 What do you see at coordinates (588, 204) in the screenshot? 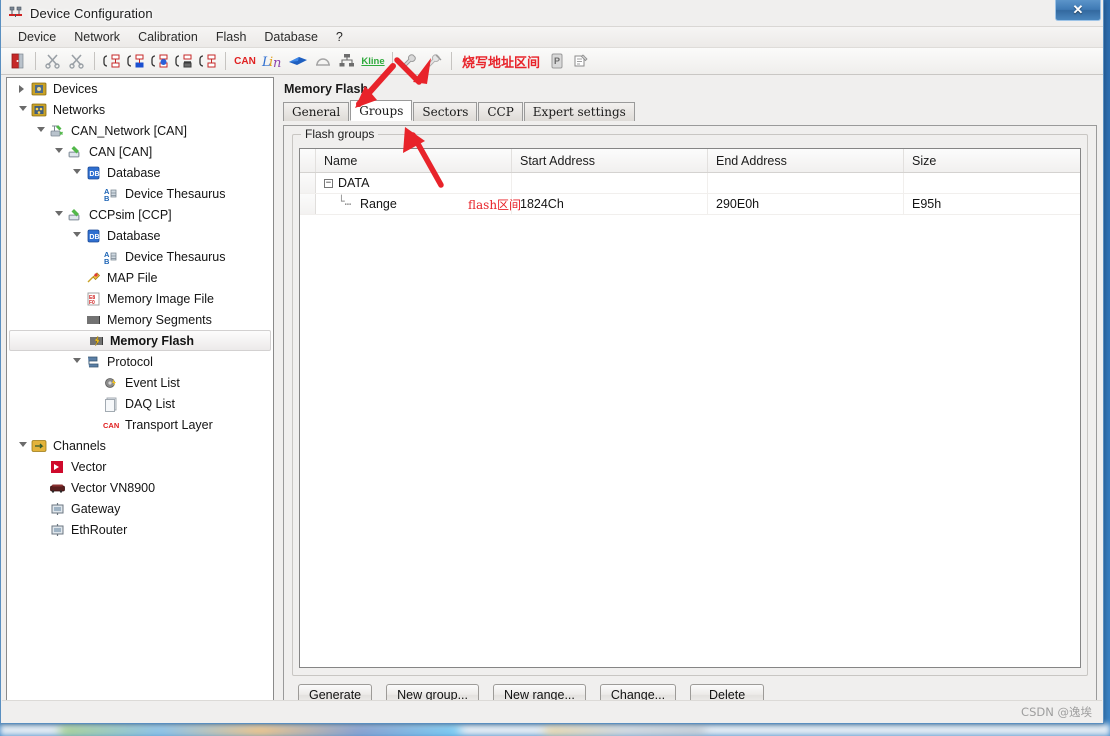
I see `range-start-address-cell: 1824Ch flash区间` at bounding box center [588, 204].